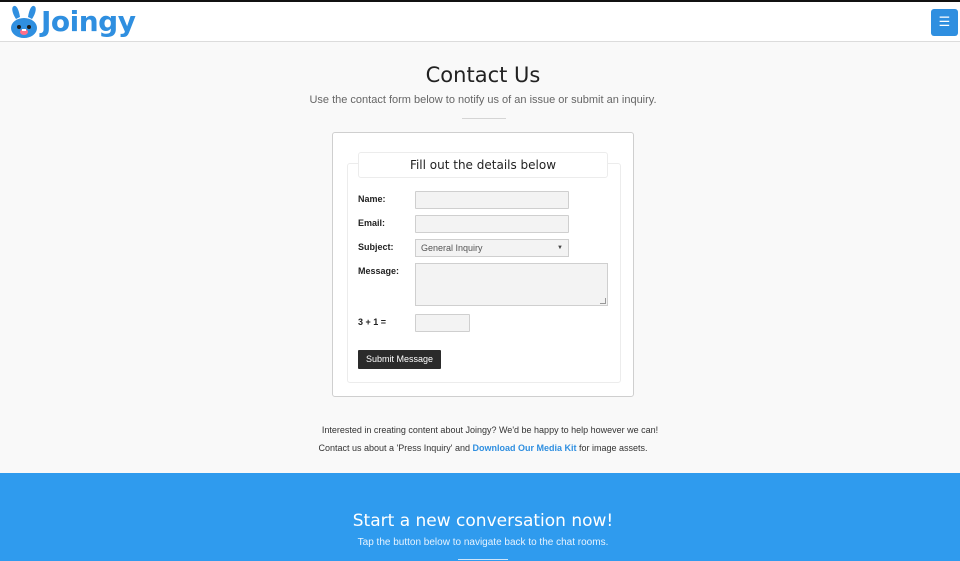 The image size is (960, 561). Describe the element at coordinates (452, 248) in the screenshot. I see `subject-selected-value: General Inquiry` at that location.